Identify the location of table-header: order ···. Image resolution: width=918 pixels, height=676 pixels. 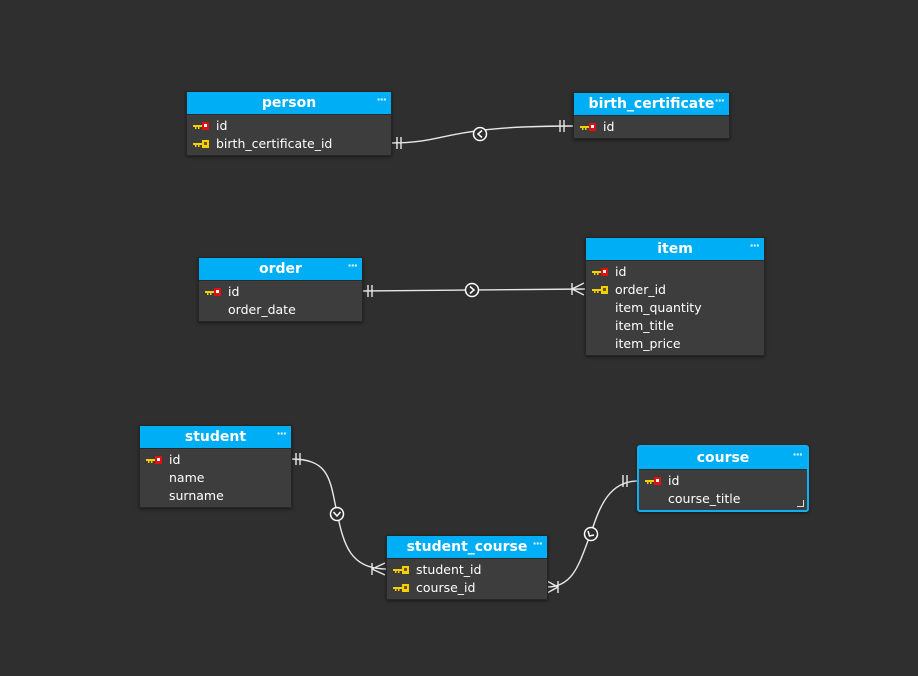
(280, 269).